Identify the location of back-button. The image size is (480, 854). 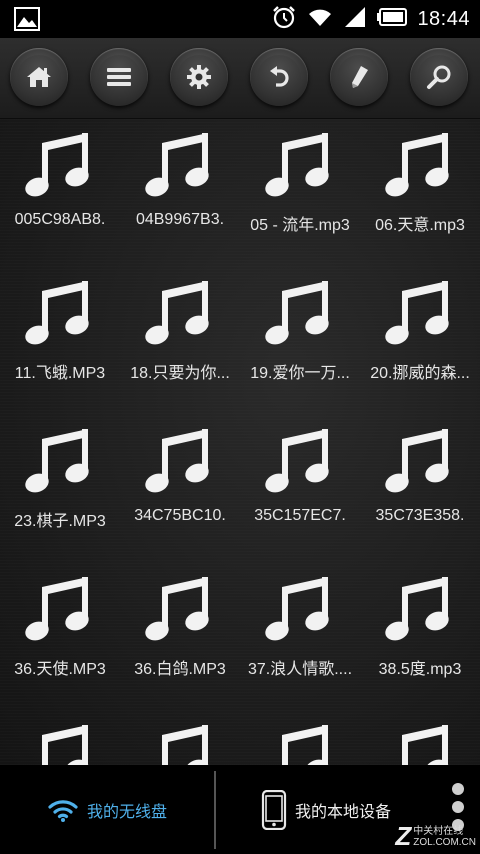
(279, 77).